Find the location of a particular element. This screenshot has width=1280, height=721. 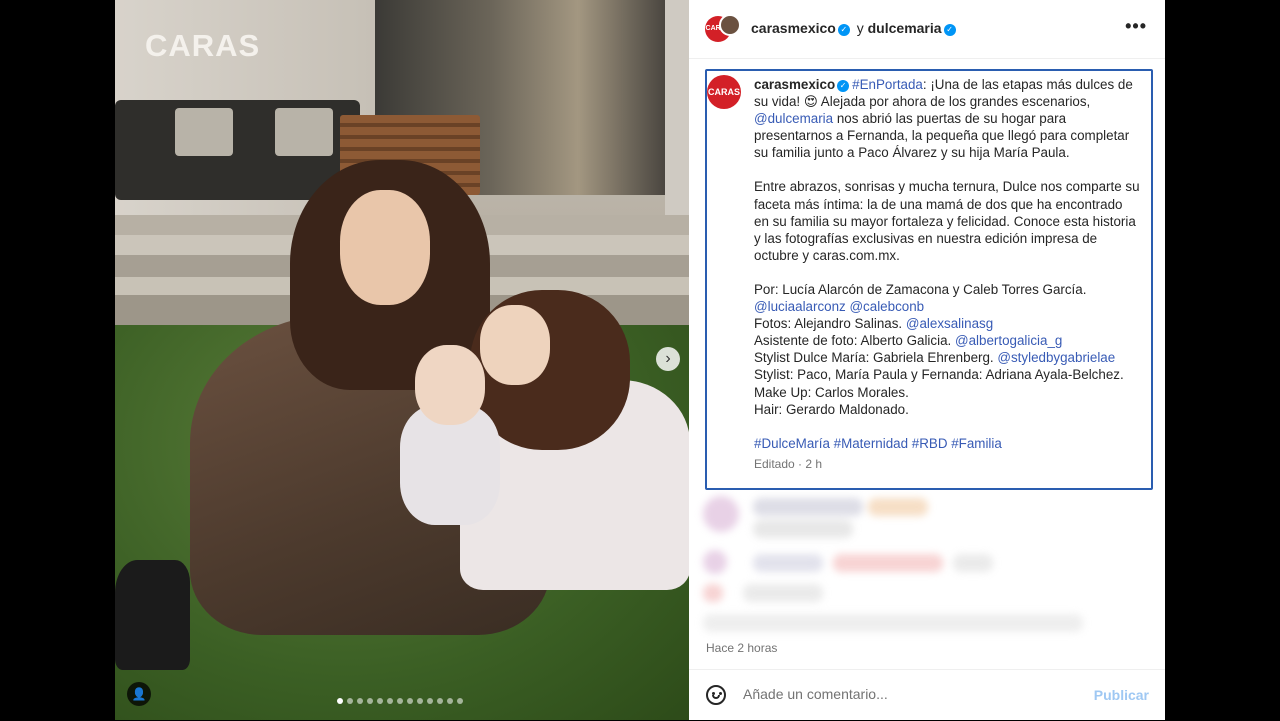

tagged-user-icon: 👤 is located at coordinates (139, 694).